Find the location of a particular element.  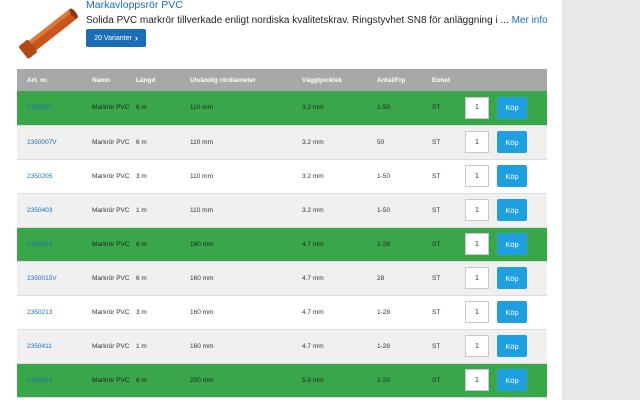

article-number-link: 2350015 is located at coordinates (49, 244).